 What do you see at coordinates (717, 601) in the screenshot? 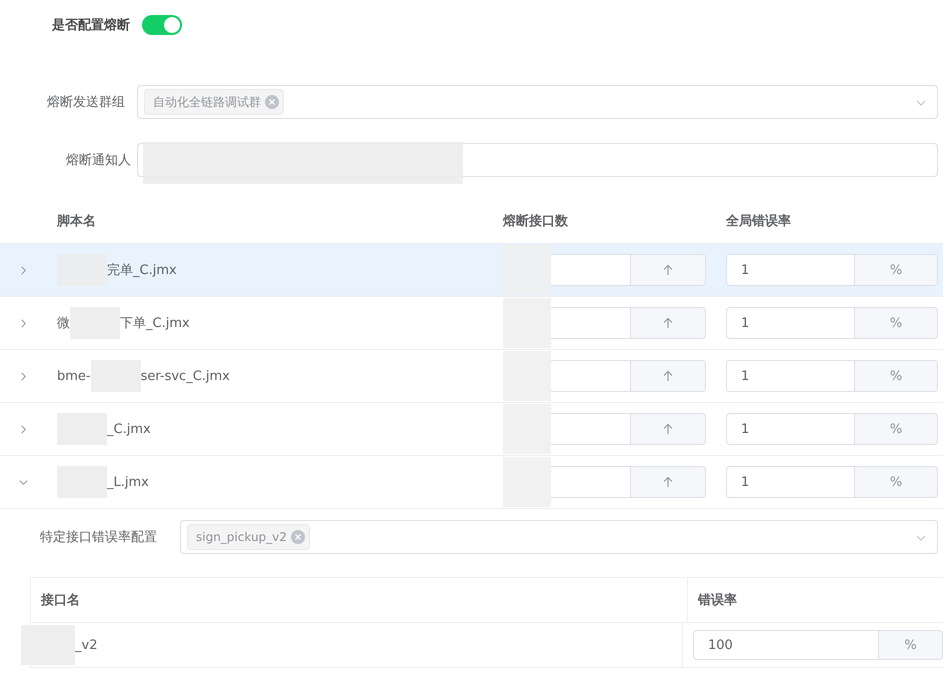
I see `column-header: 错误率` at bounding box center [717, 601].